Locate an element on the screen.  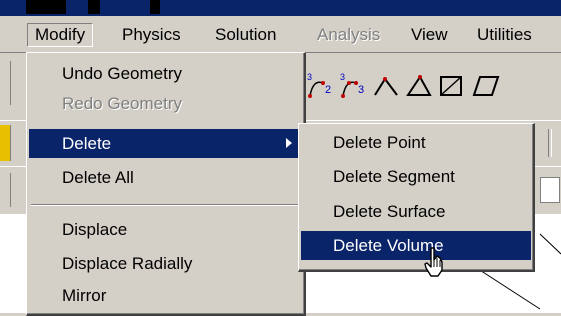
window-title-bar is located at coordinates (280, 8).